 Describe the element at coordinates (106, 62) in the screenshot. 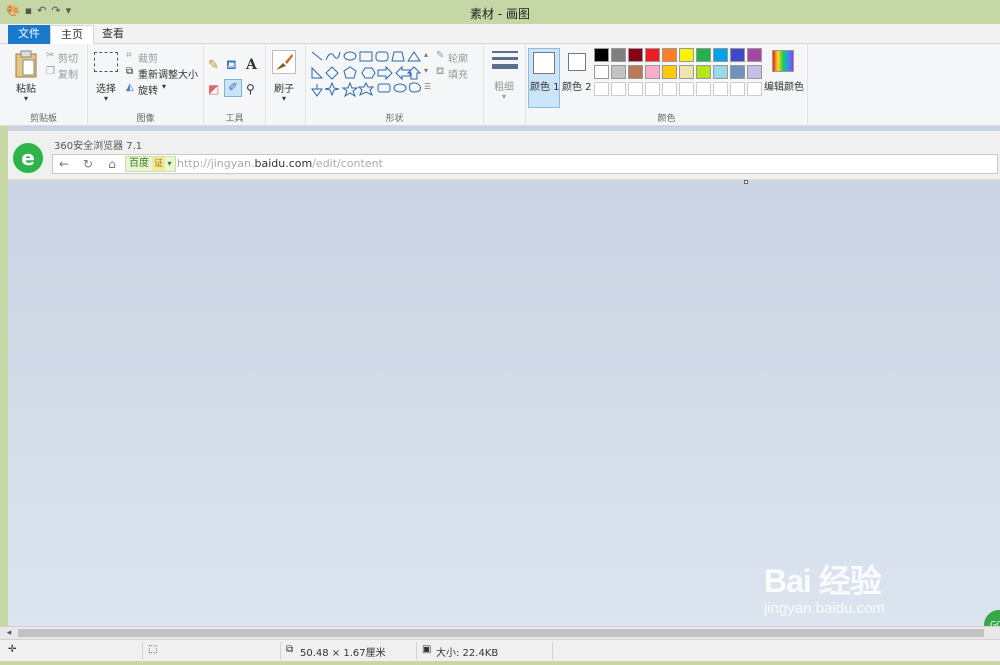

I see `select-icon` at that location.